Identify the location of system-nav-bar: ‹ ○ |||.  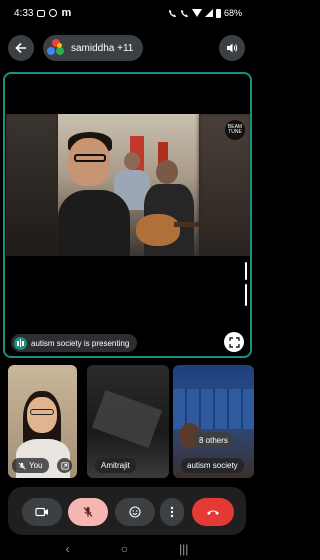
(127, 549).